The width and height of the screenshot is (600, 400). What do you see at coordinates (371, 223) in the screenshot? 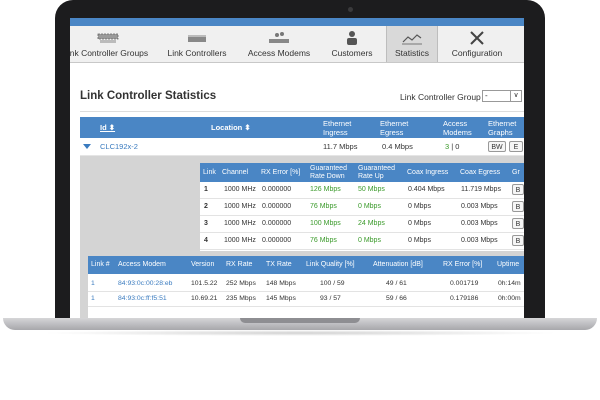
I see `rate-up: 24 Mbps` at bounding box center [371, 223].